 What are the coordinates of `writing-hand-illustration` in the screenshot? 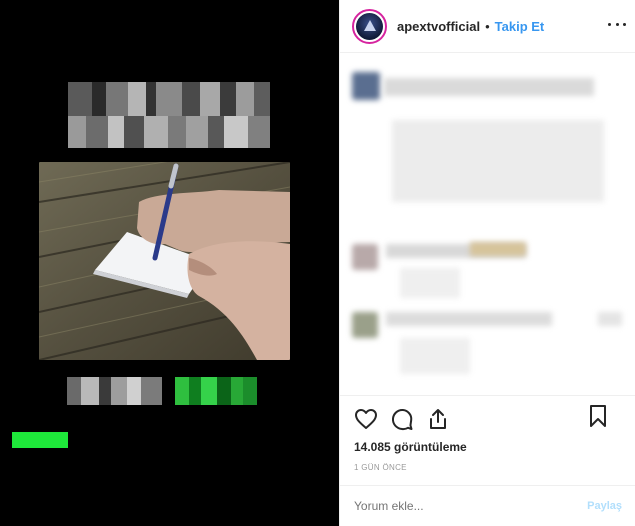 It's located at (164, 261).